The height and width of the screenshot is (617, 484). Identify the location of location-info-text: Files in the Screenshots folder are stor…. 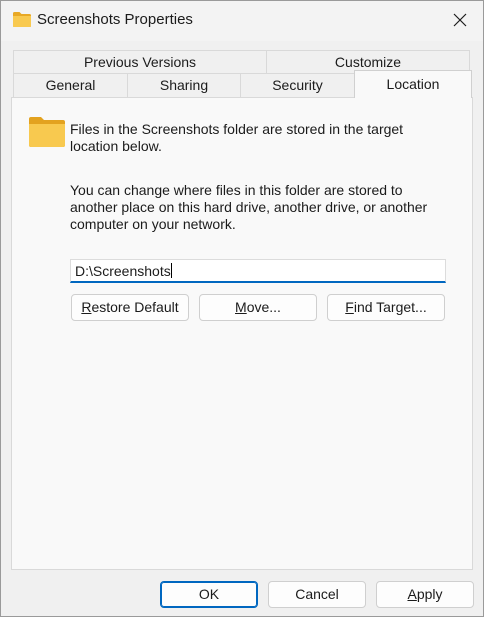
(237, 137).